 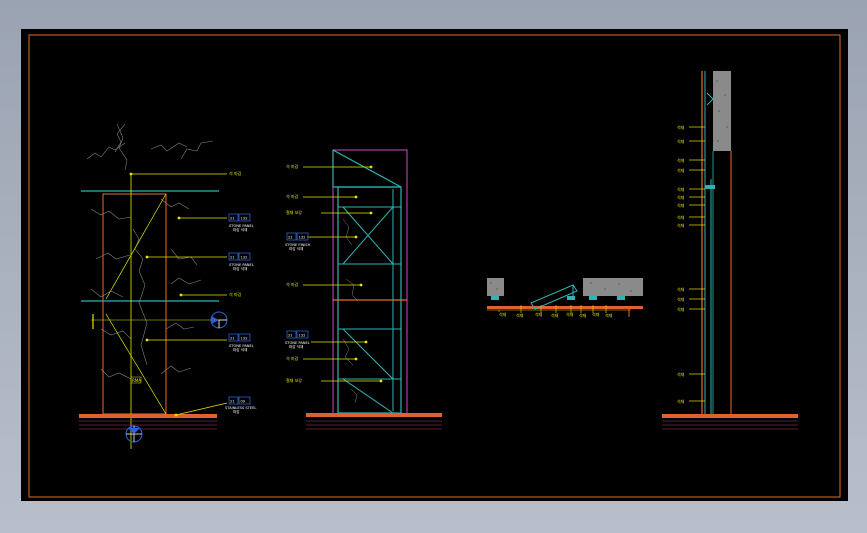 I want to click on detail-label-6: 석재, so click(x=596, y=314).